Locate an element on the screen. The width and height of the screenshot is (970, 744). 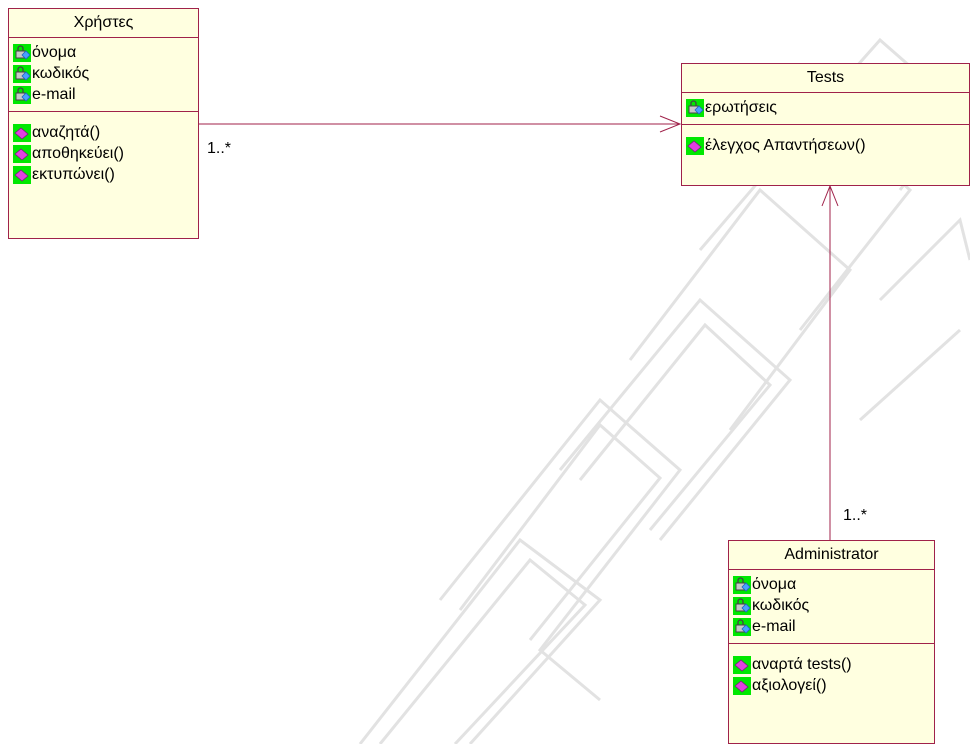
operation-label: αναζητά() is located at coordinates (66, 132).